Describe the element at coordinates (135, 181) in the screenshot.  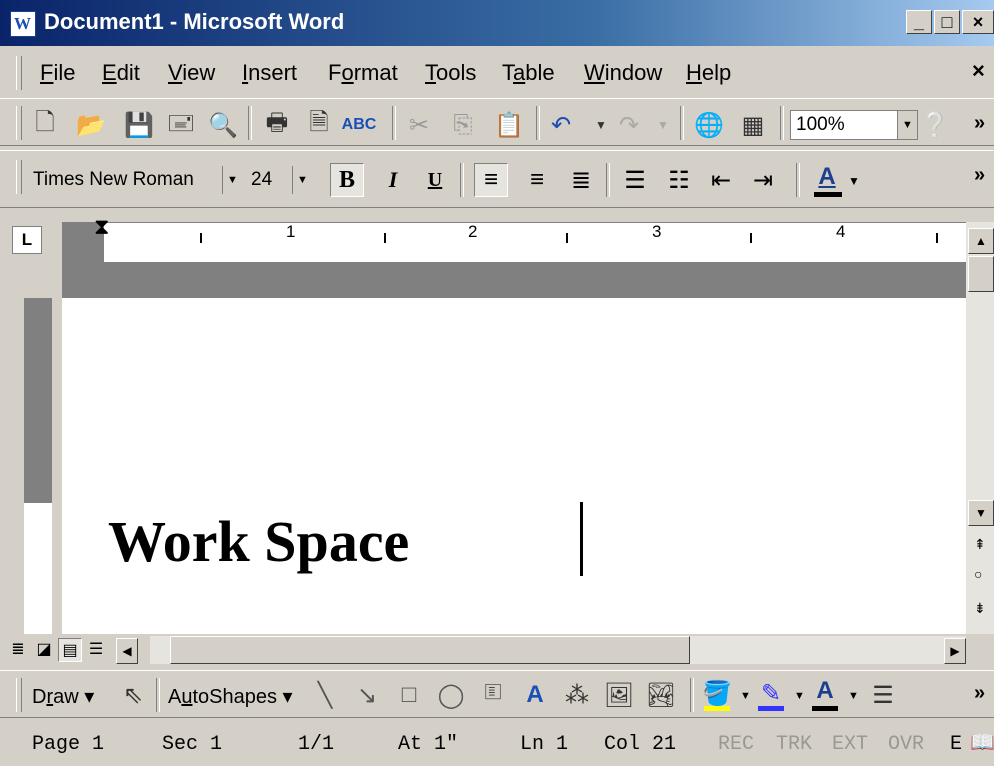
I see `font-name-combo: Times New Roman ▼` at that location.